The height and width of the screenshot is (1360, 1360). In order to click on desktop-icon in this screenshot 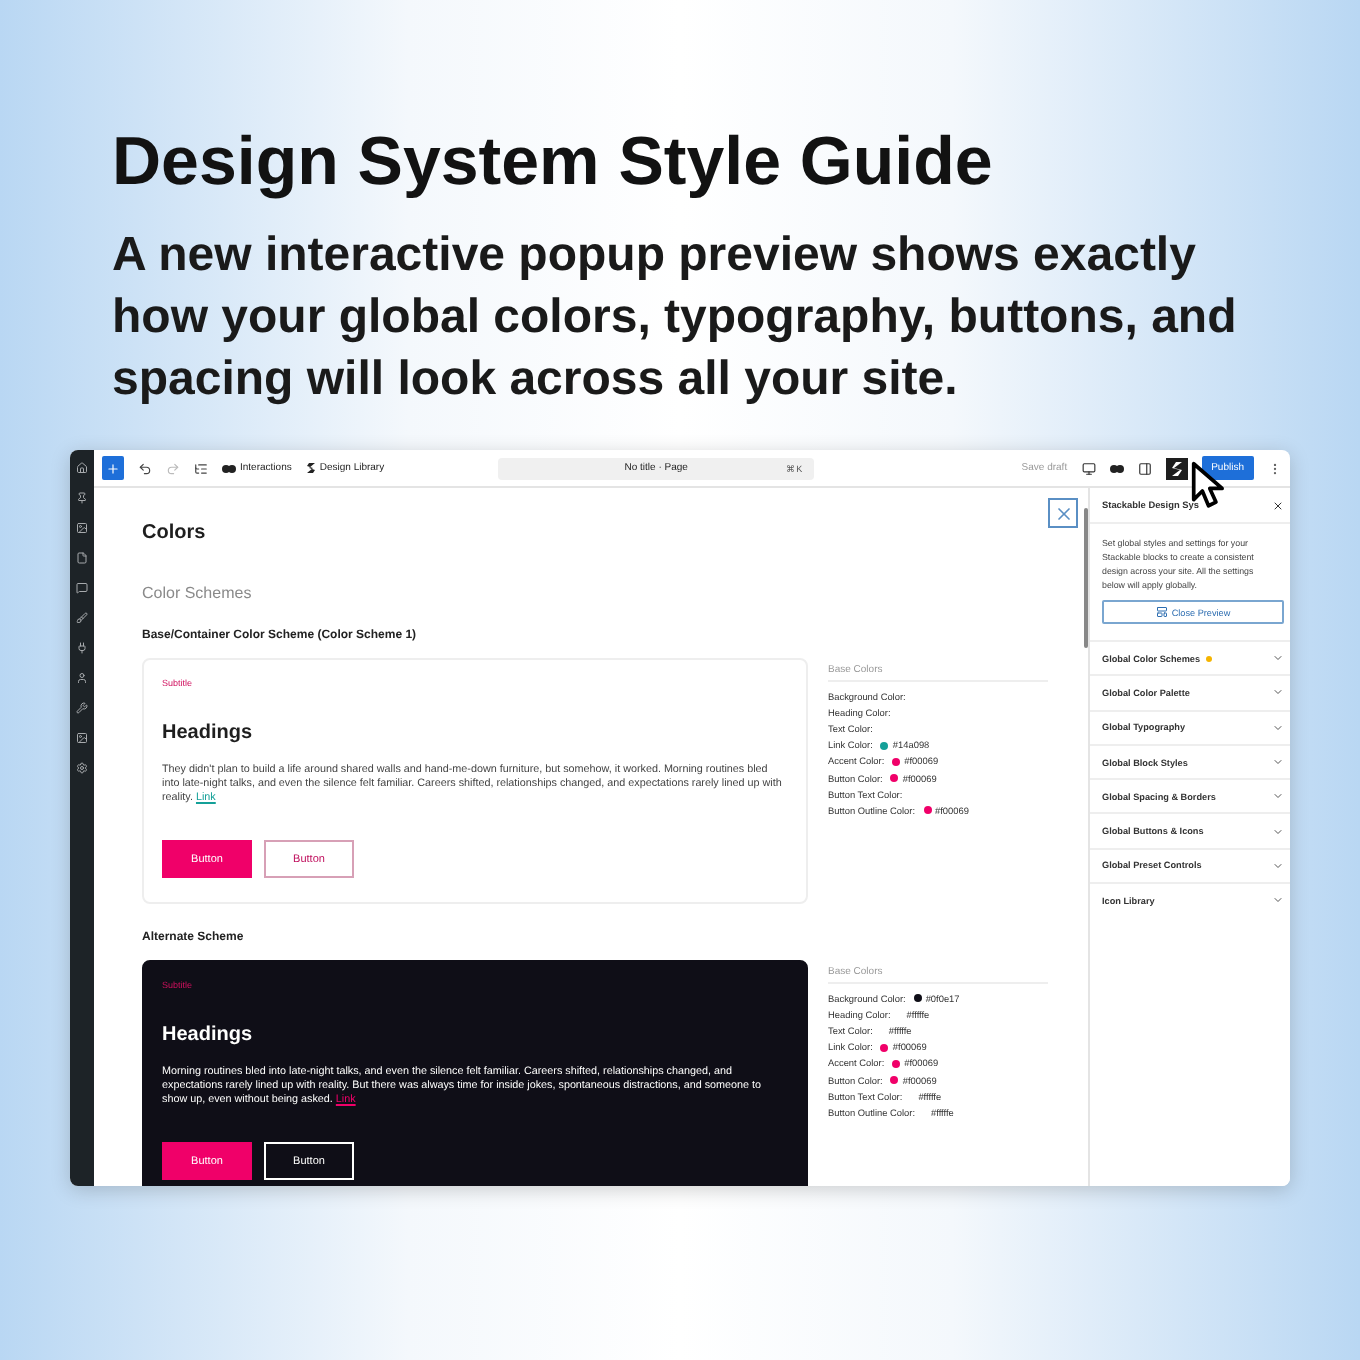, I will do `click(1088, 468)`.